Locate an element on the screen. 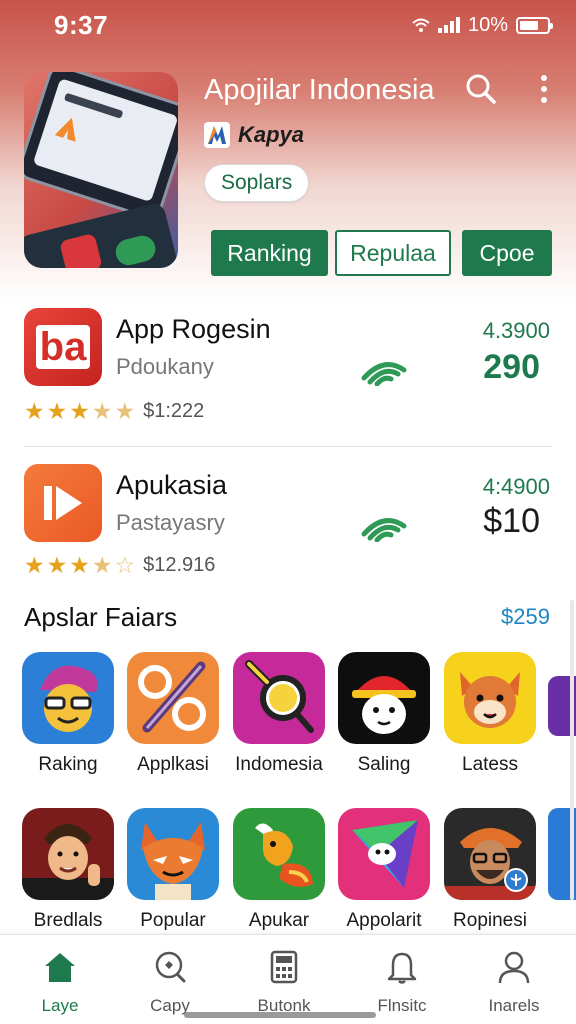 This screenshot has height=1024, width=576. brand-logo-icon is located at coordinates (217, 135).